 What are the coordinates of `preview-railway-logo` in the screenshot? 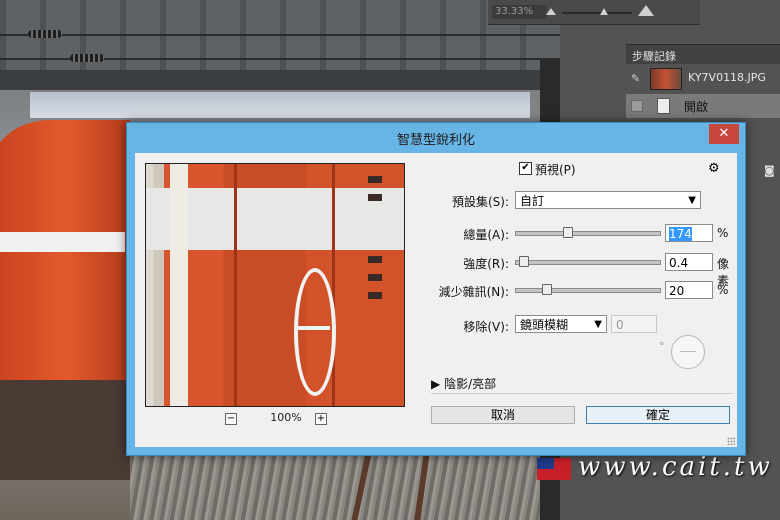 It's located at (315, 332).